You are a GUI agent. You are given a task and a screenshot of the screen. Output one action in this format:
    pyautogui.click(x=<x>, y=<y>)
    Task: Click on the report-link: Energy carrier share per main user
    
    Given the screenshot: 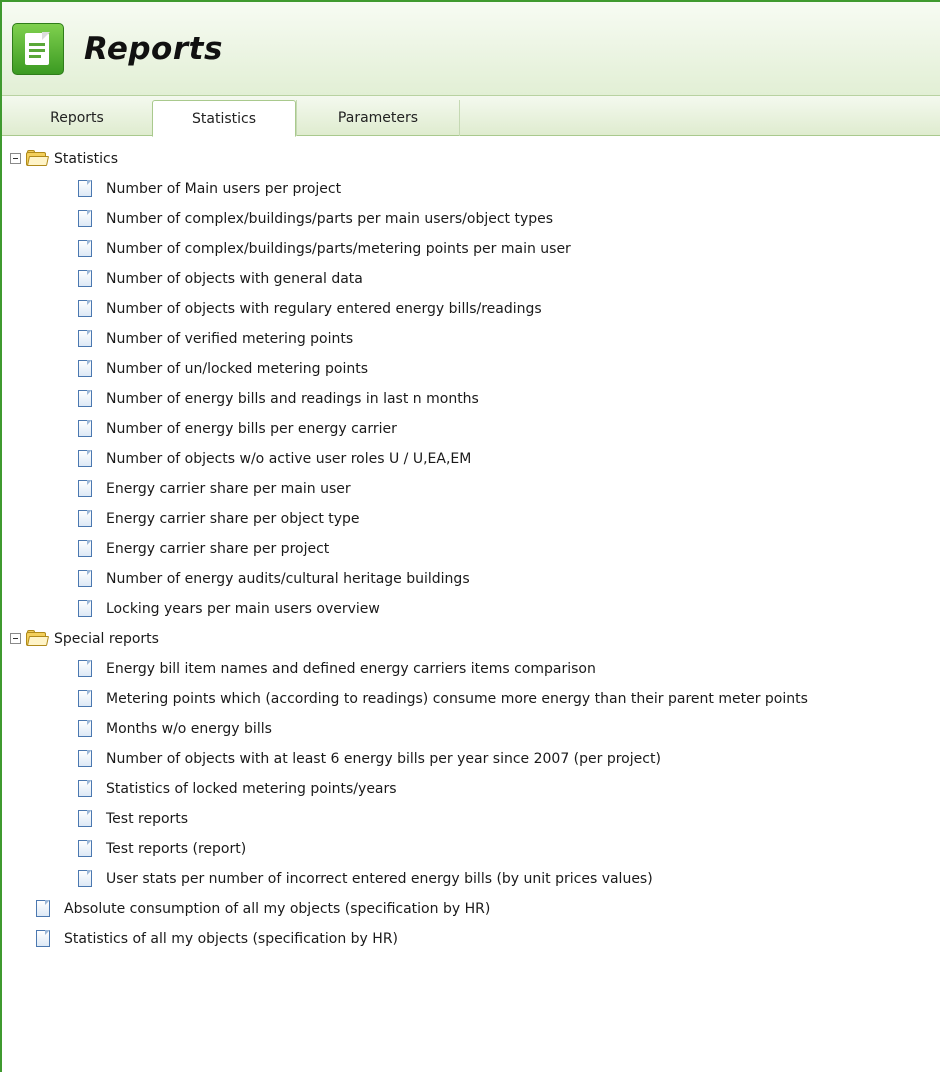 What is the action you would take?
    pyautogui.click(x=228, y=489)
    